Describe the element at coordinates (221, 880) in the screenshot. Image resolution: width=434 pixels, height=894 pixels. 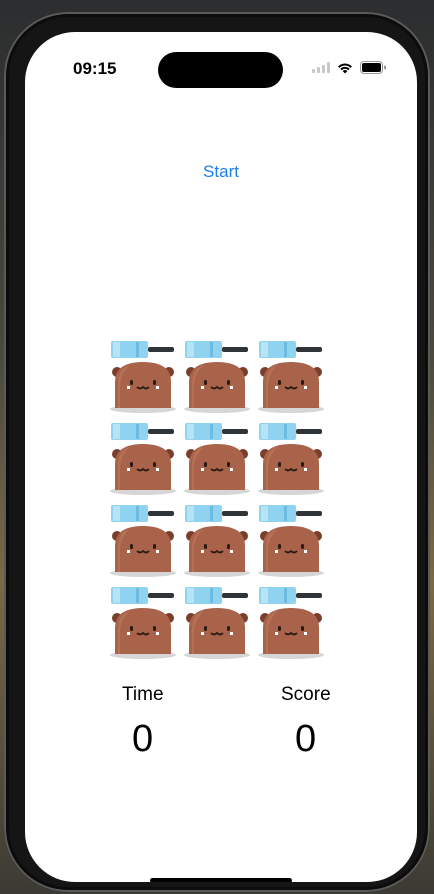
I see `home-indicator` at that location.